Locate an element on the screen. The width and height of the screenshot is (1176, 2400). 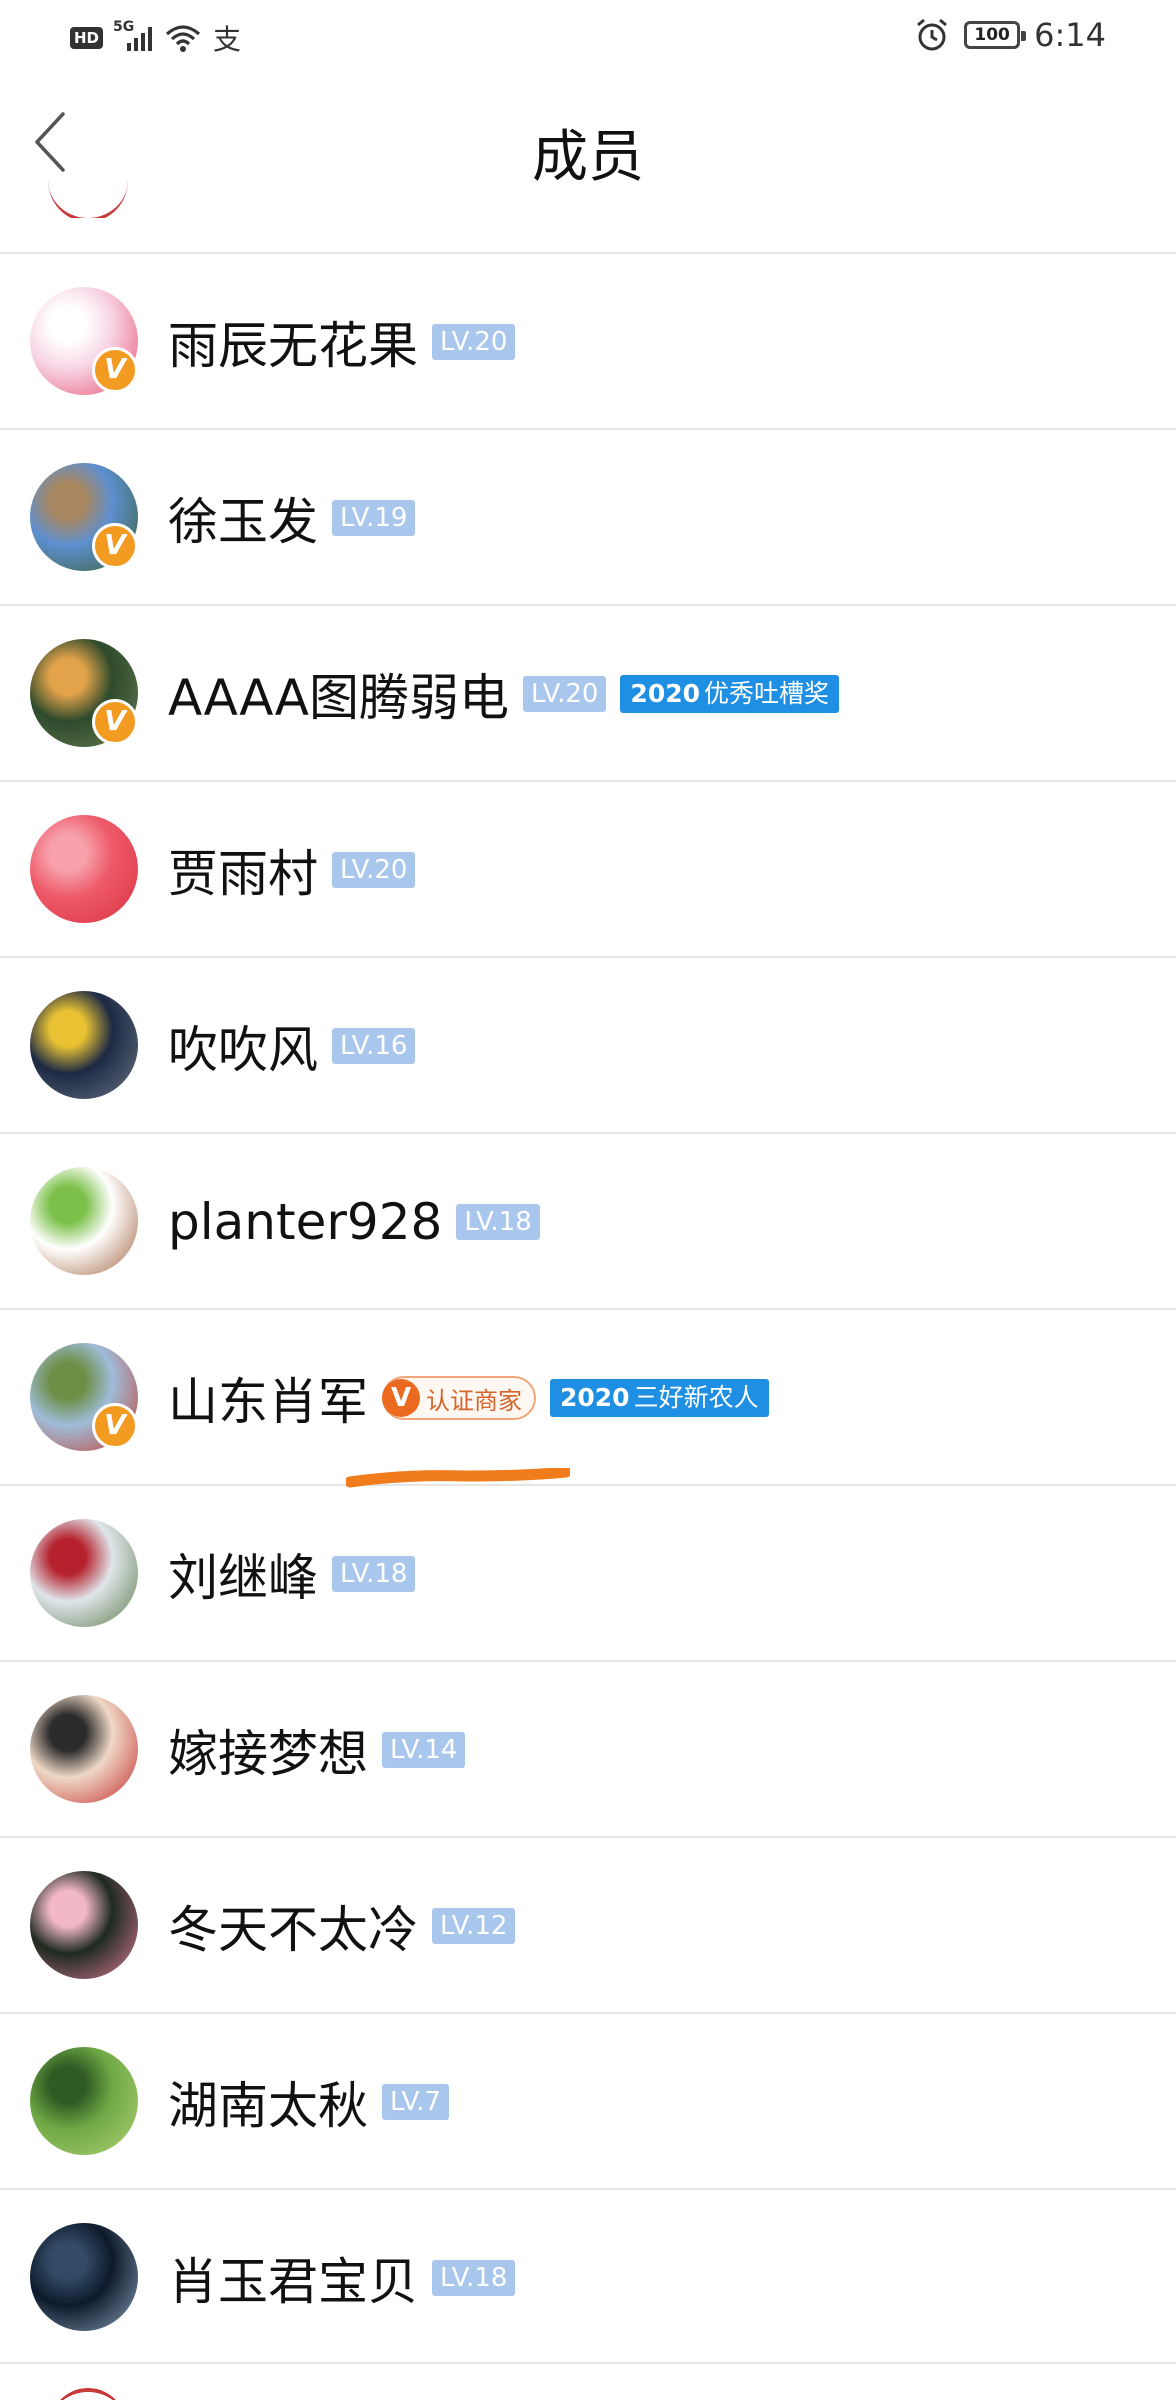
partial-avatar-bottom is located at coordinates (88, 2394).